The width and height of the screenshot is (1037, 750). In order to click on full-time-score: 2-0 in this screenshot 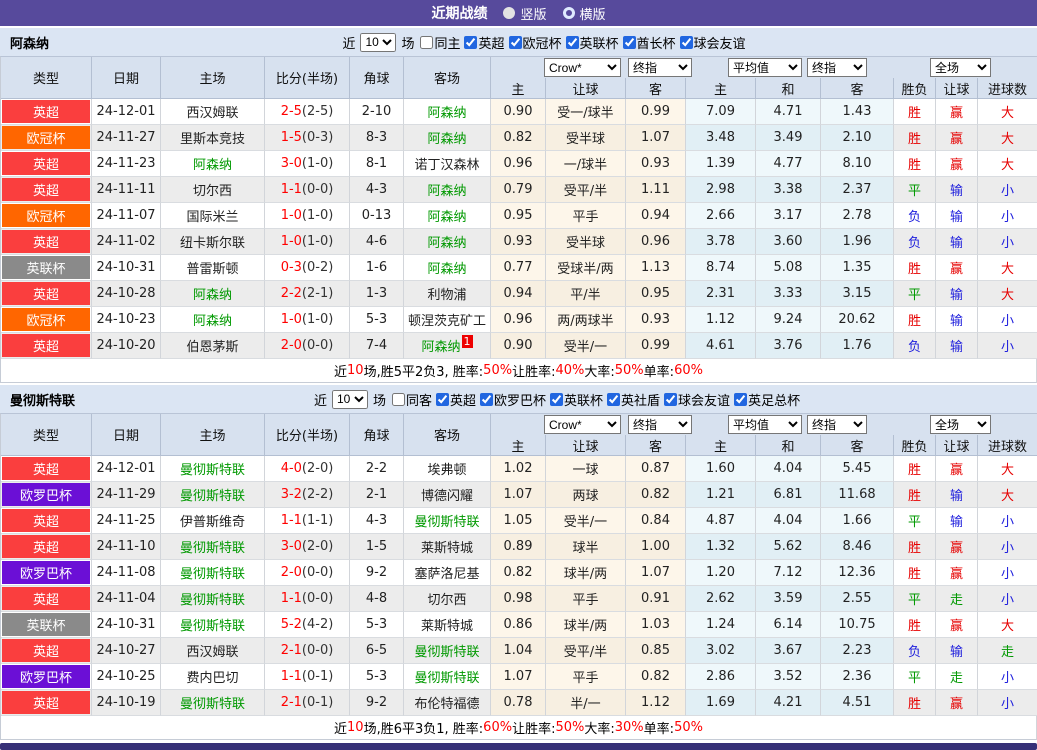, I will do `click(291, 572)`.